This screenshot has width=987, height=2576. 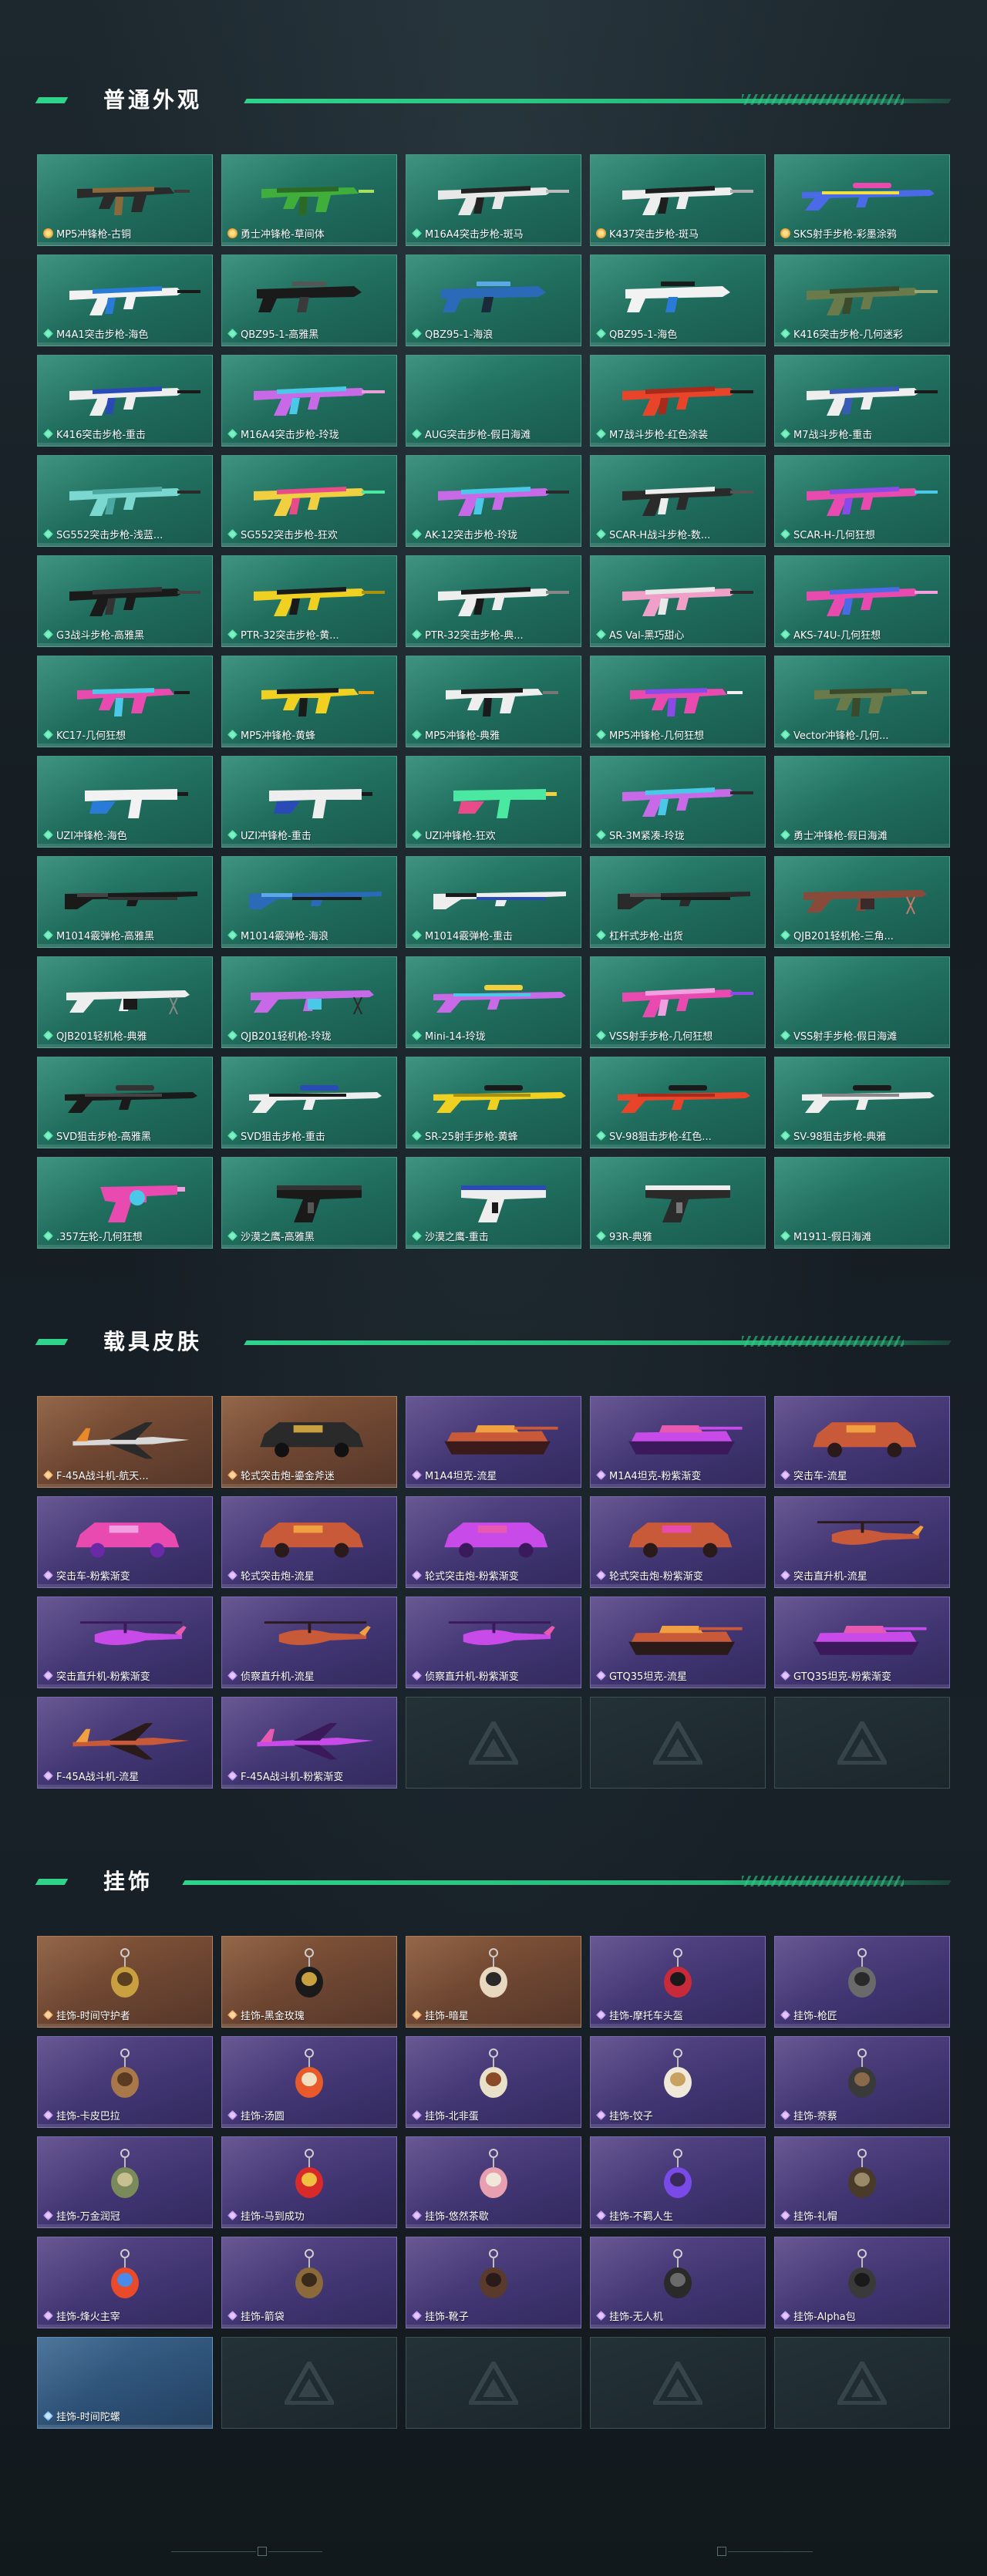 I want to click on weapon-skin-card: MP5冲锋枪-几何狂想, so click(x=678, y=701).